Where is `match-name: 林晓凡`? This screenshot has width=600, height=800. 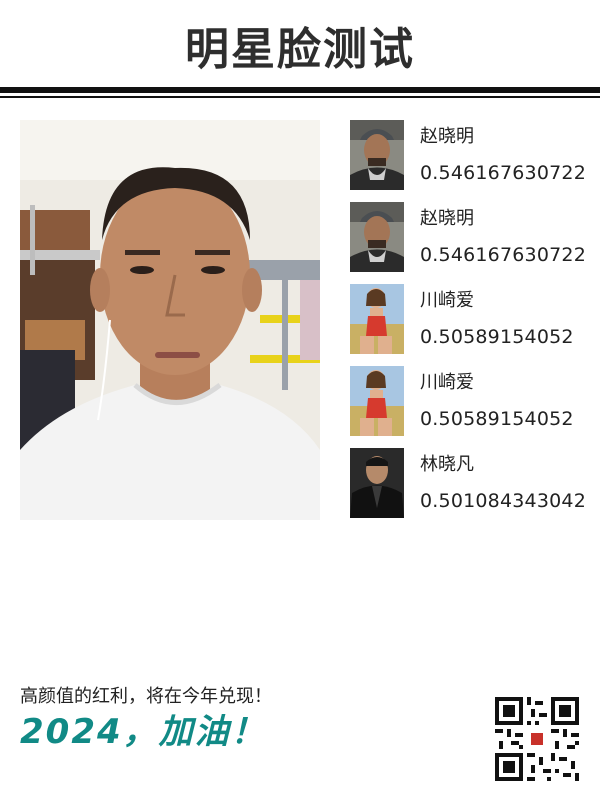 match-name: 林晓凡 is located at coordinates (447, 464).